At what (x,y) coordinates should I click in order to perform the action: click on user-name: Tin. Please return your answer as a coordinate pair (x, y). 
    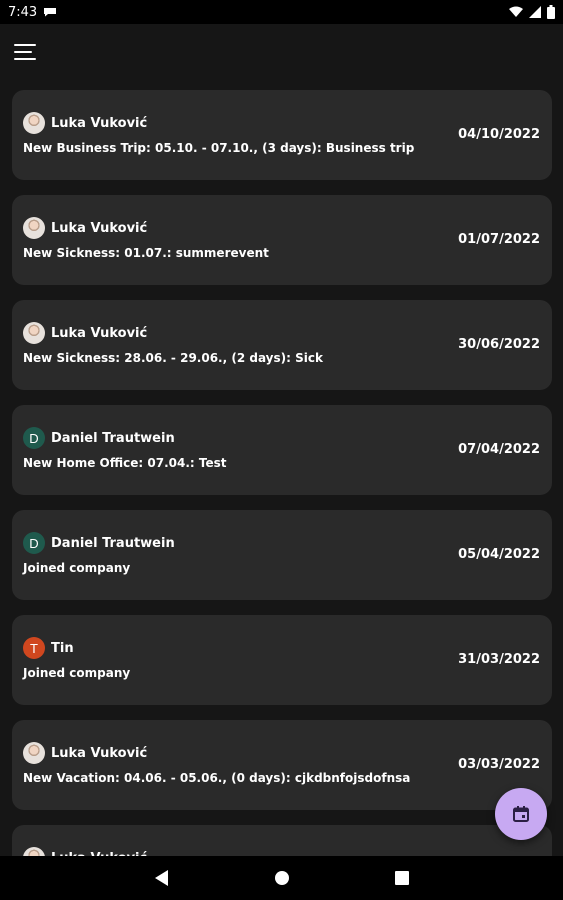
    Looking at the image, I should click on (62, 648).